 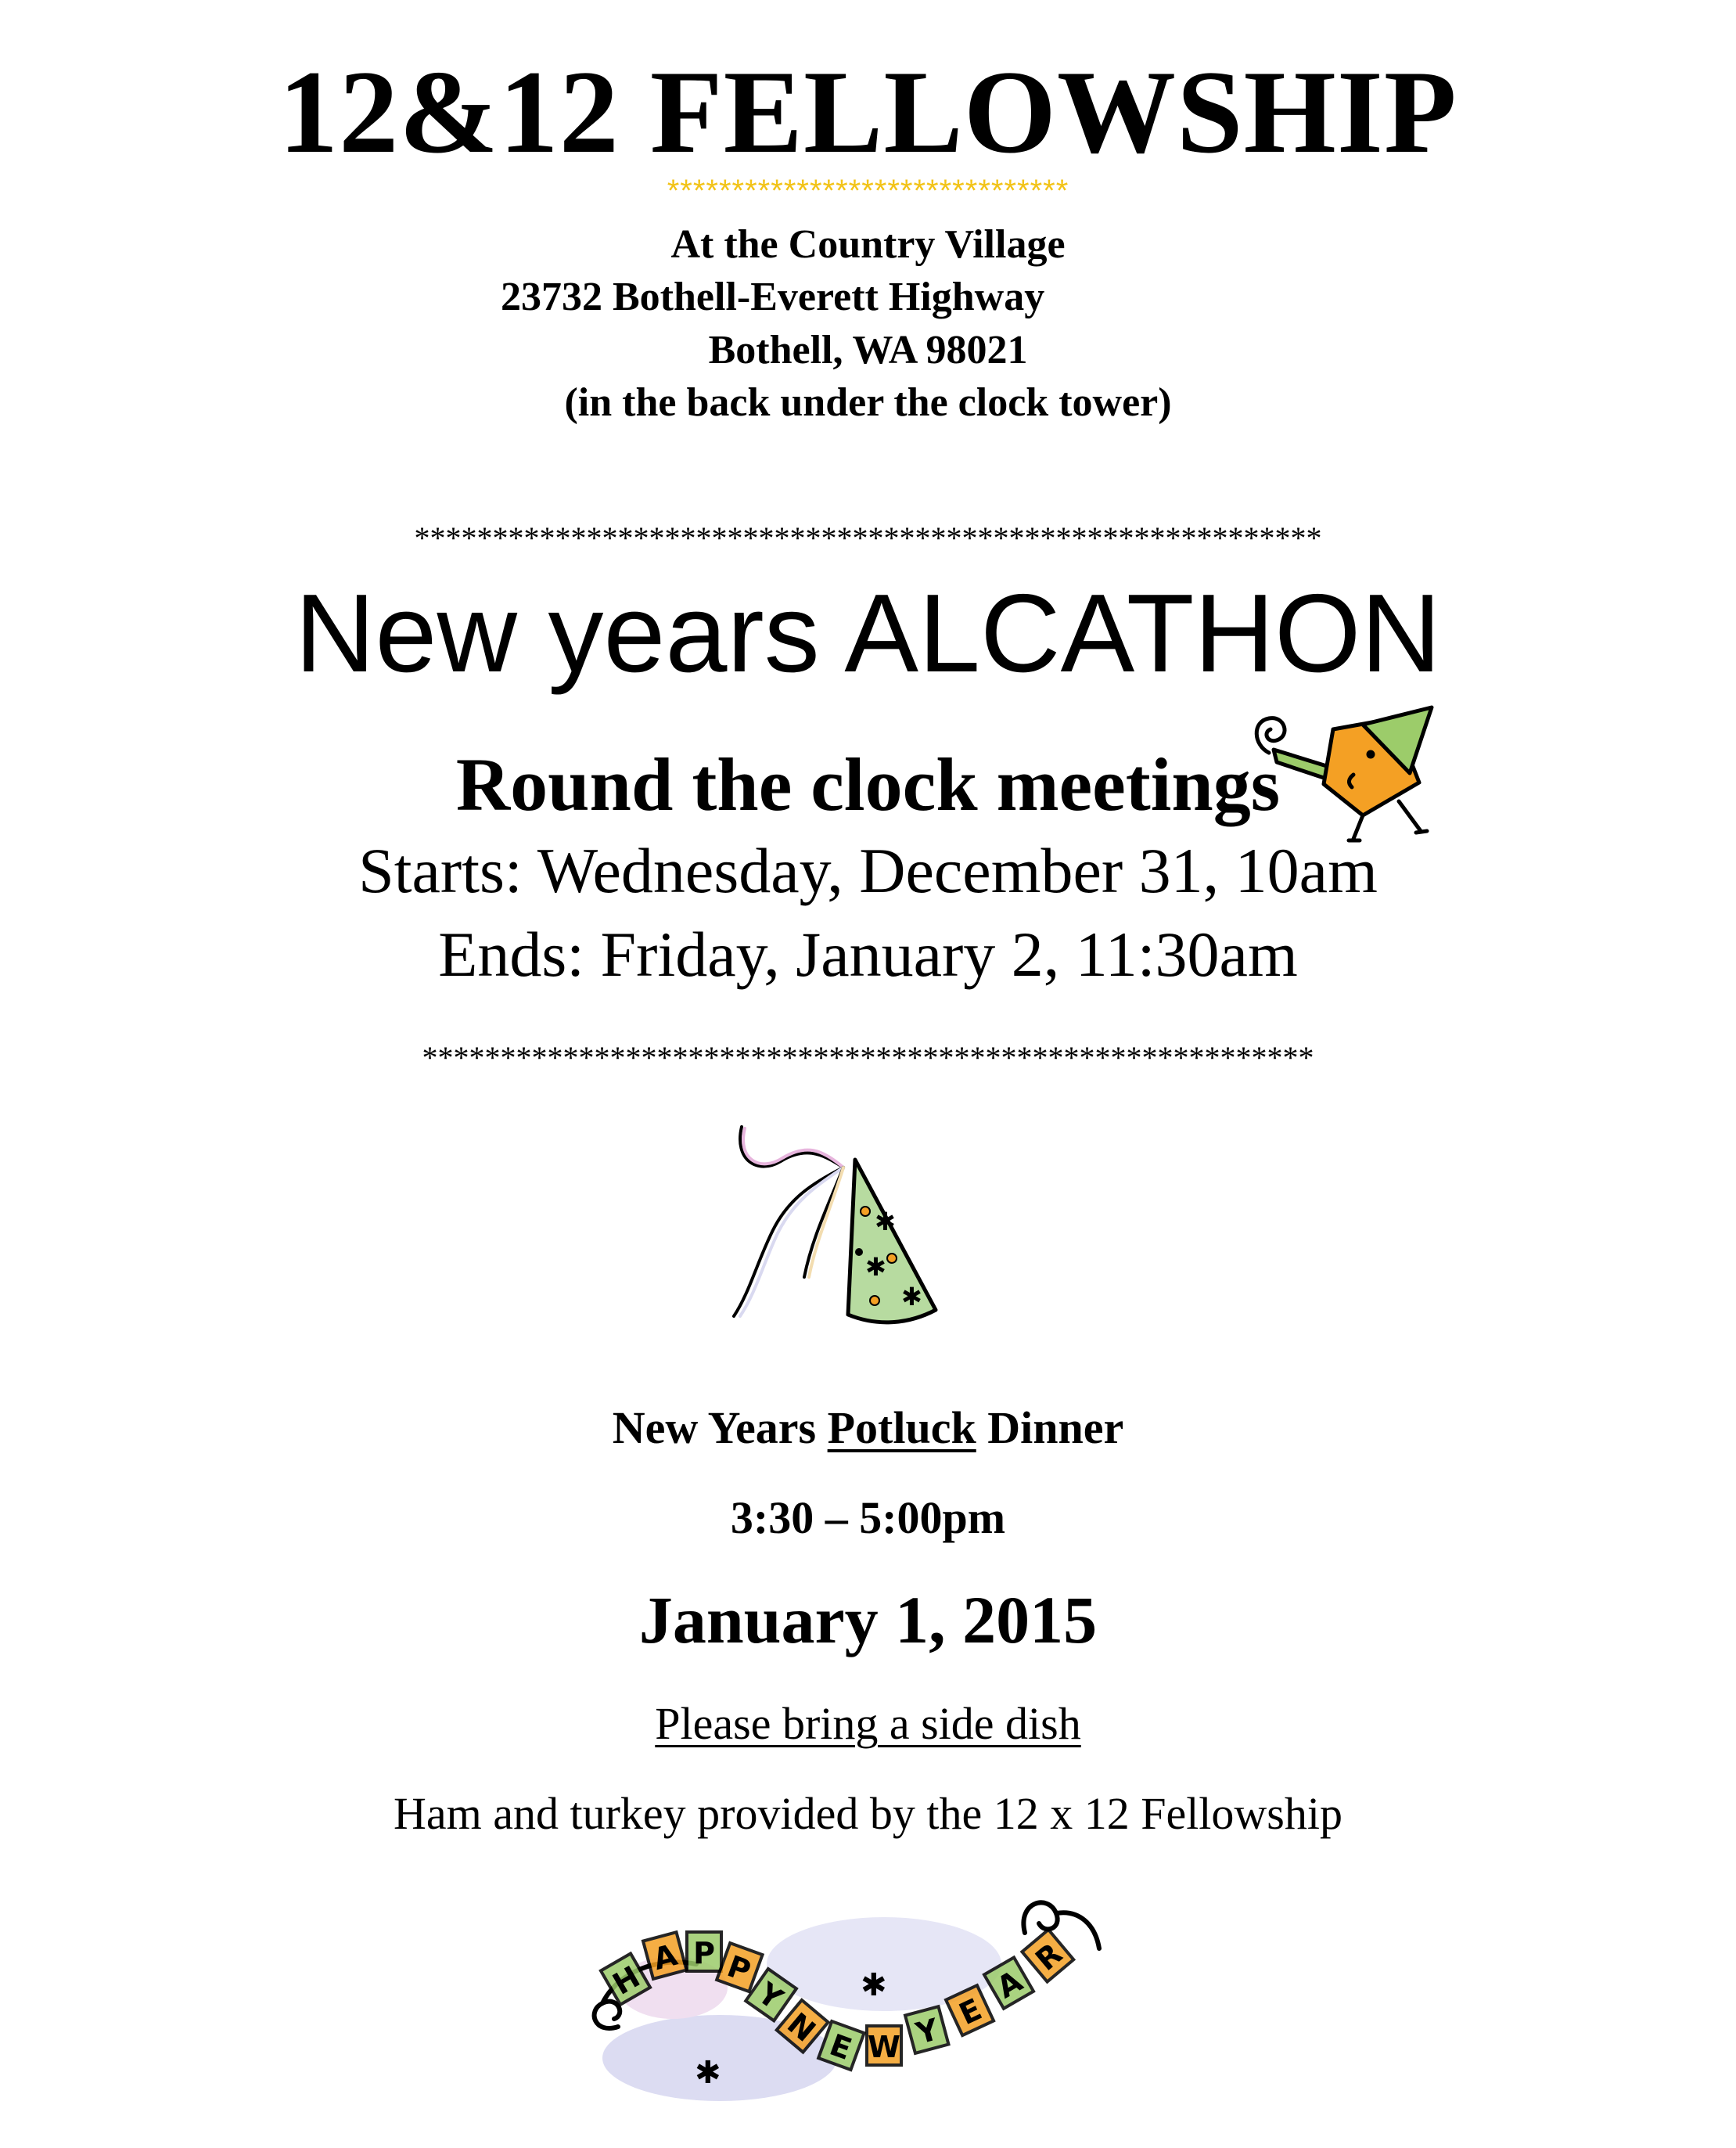 I want to click on happy-new-year-banner-icon: ✱ ✱ HA P PYN E W Y EAR, so click(x=847, y=2000).